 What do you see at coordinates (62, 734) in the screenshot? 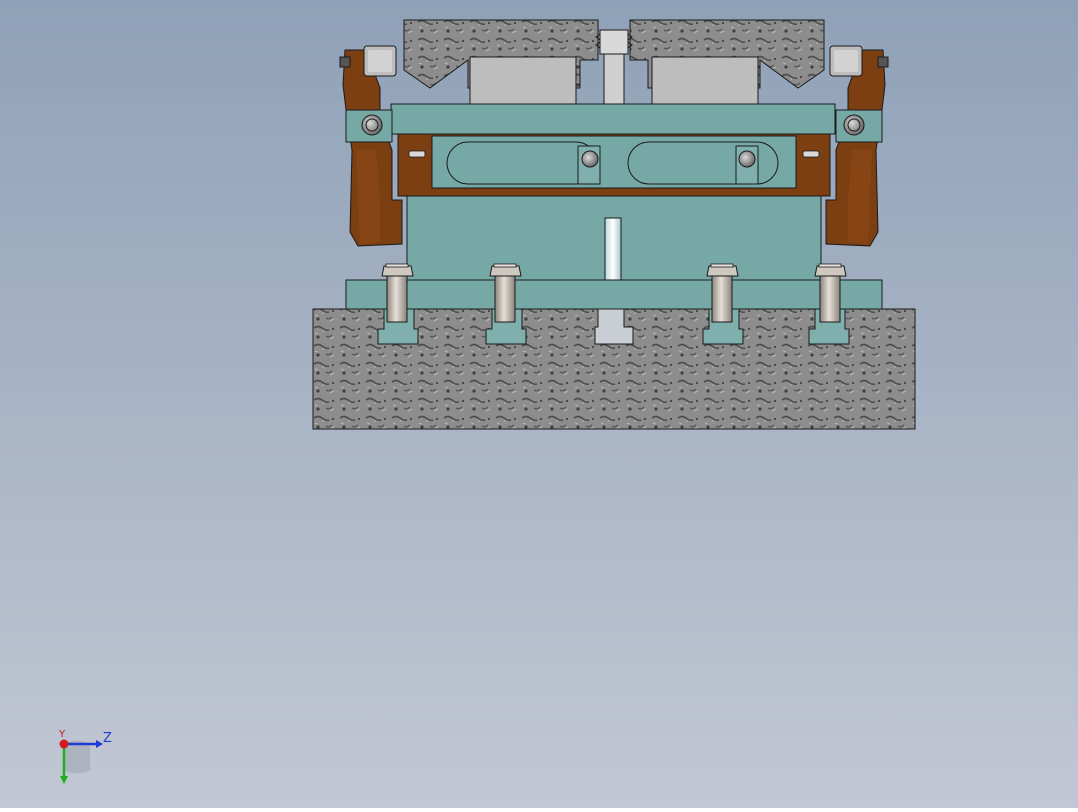
I see `y-axis-label: Y` at bounding box center [62, 734].